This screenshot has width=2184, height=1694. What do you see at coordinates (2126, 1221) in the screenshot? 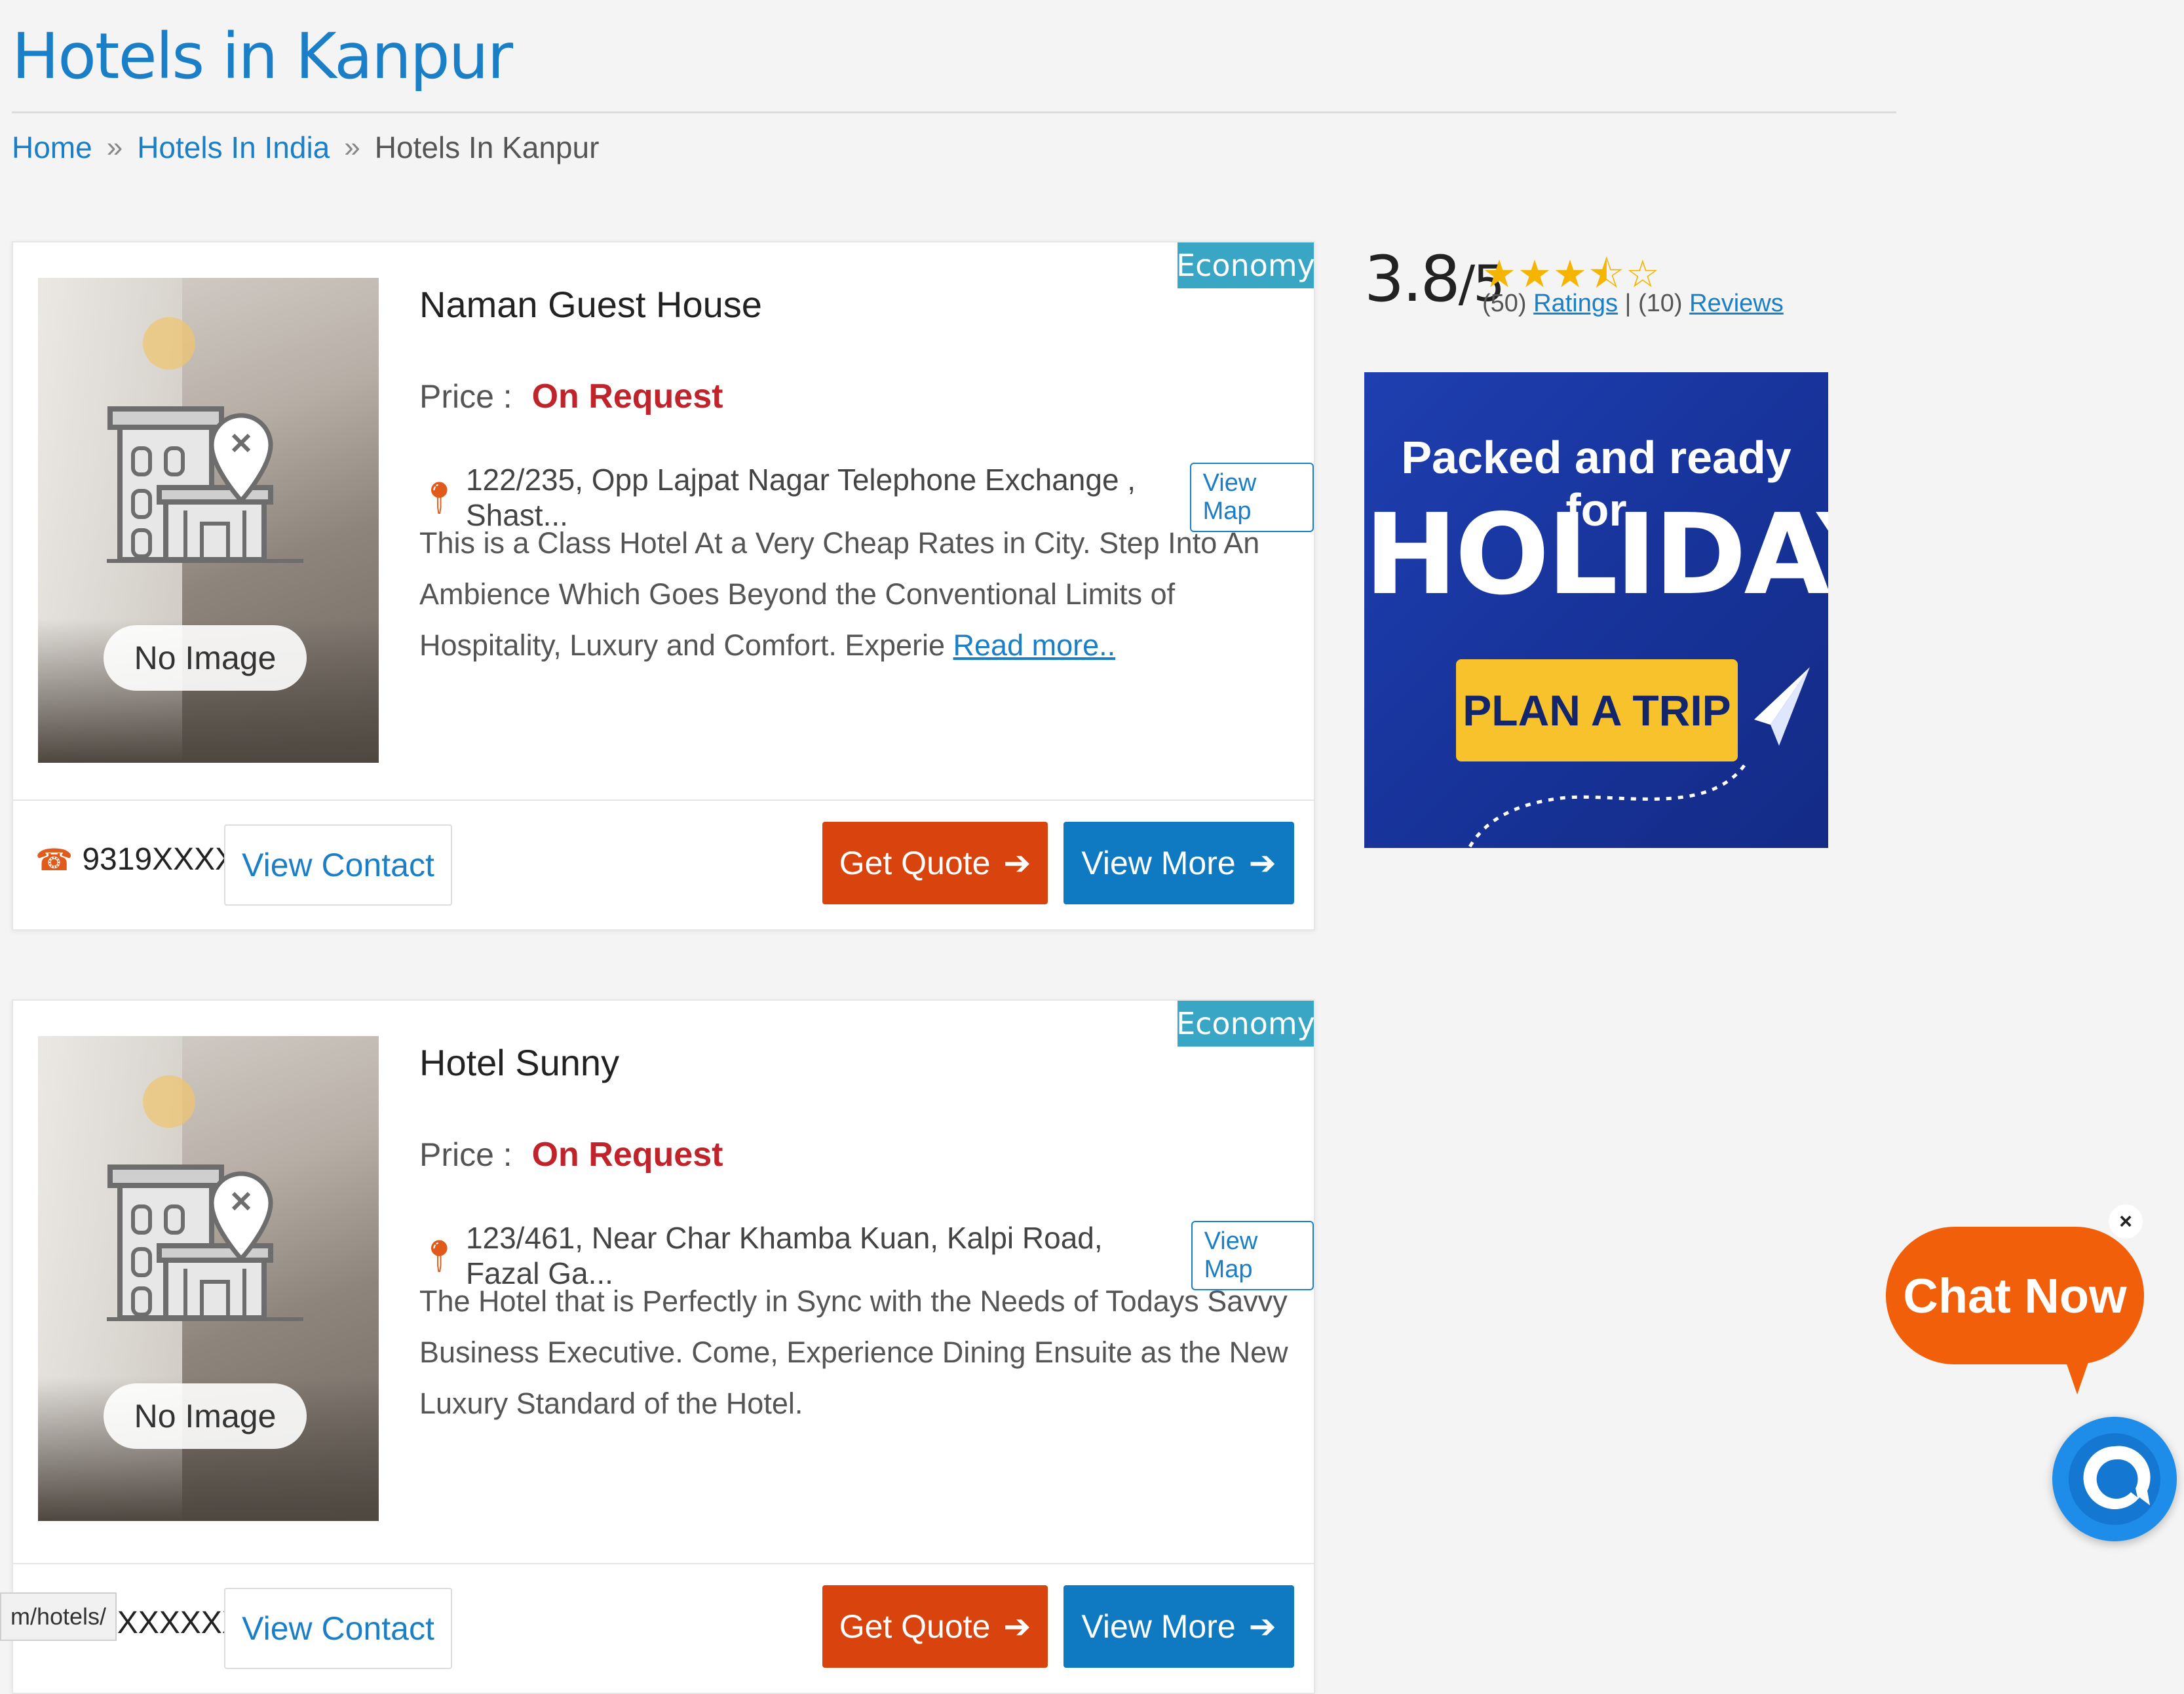
I see `close-icon: ×` at bounding box center [2126, 1221].